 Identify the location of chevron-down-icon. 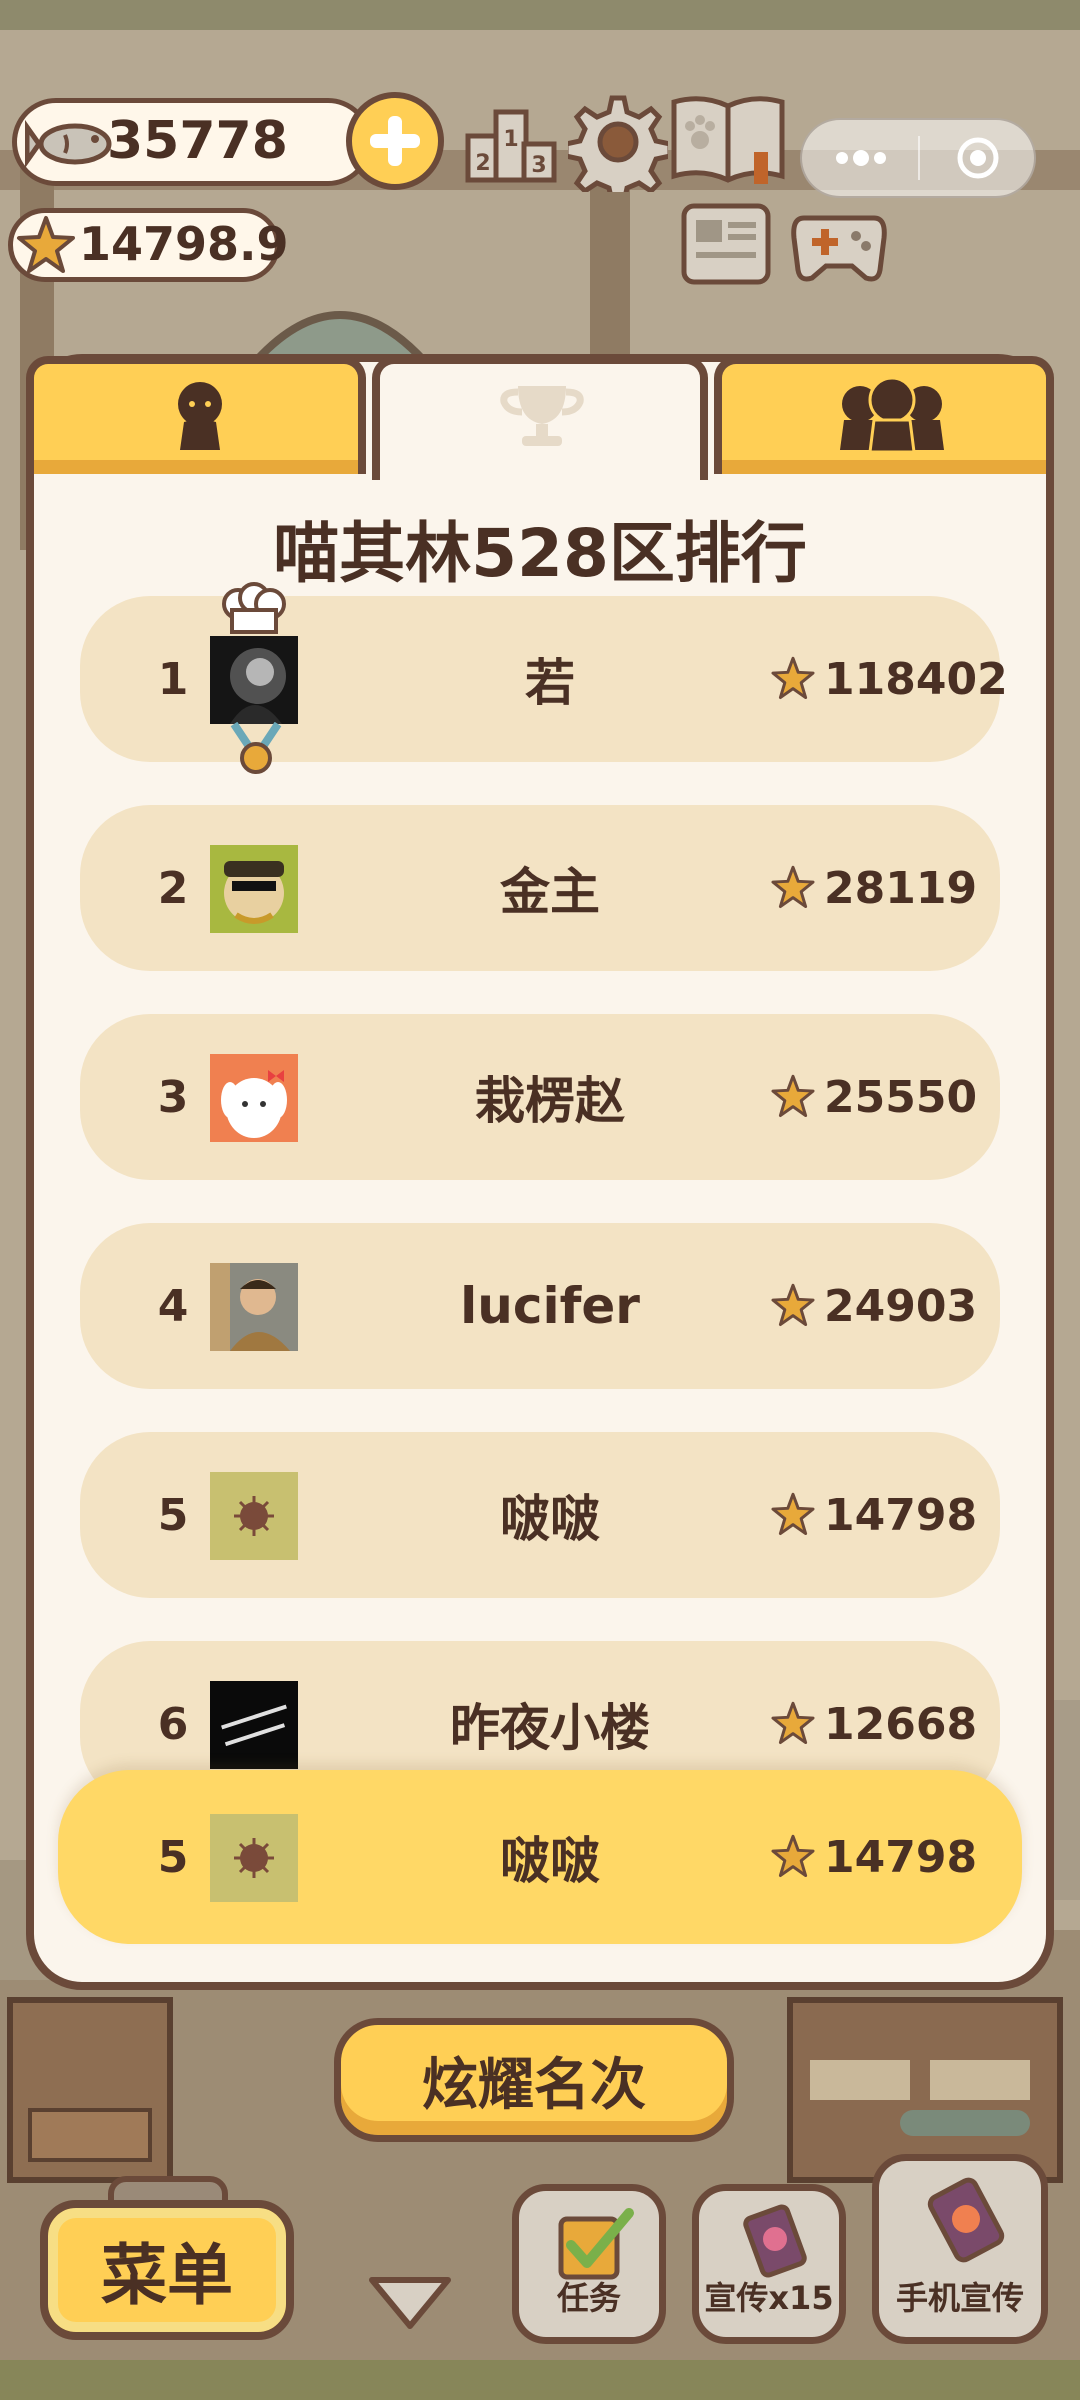
(410, 2303).